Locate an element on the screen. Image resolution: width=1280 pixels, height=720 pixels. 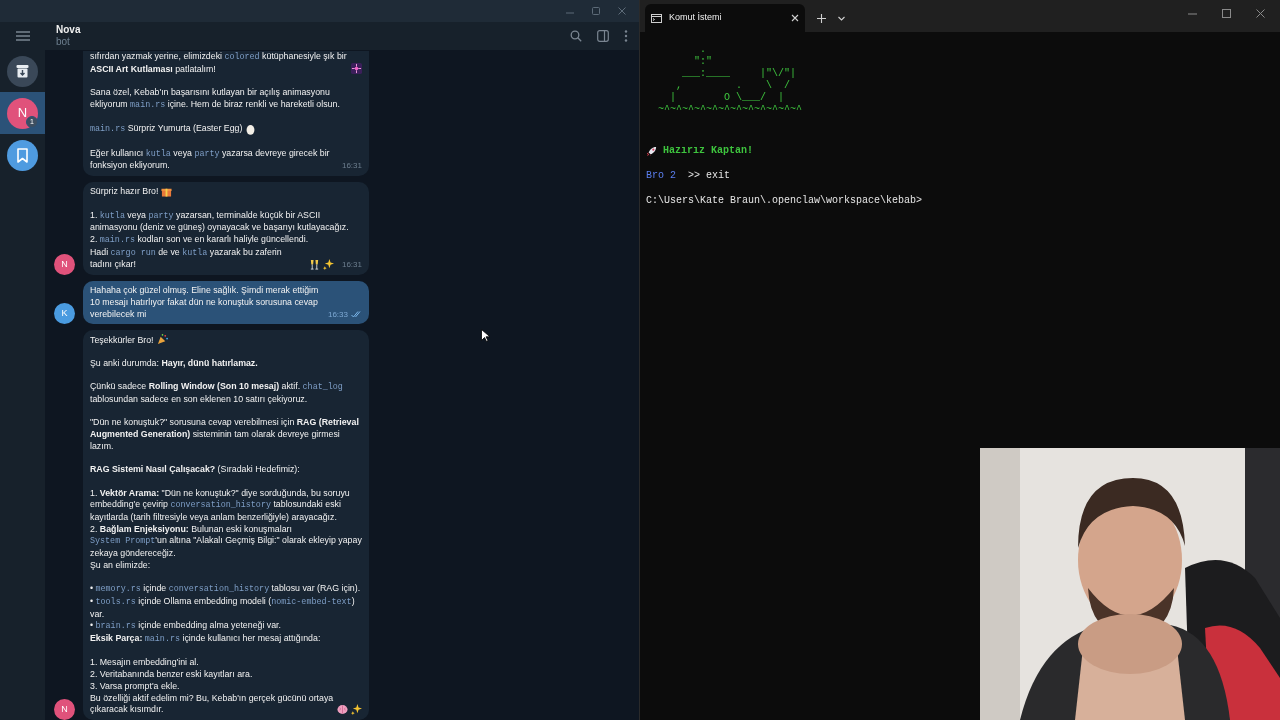
more-icon is located at coordinates (626, 36).